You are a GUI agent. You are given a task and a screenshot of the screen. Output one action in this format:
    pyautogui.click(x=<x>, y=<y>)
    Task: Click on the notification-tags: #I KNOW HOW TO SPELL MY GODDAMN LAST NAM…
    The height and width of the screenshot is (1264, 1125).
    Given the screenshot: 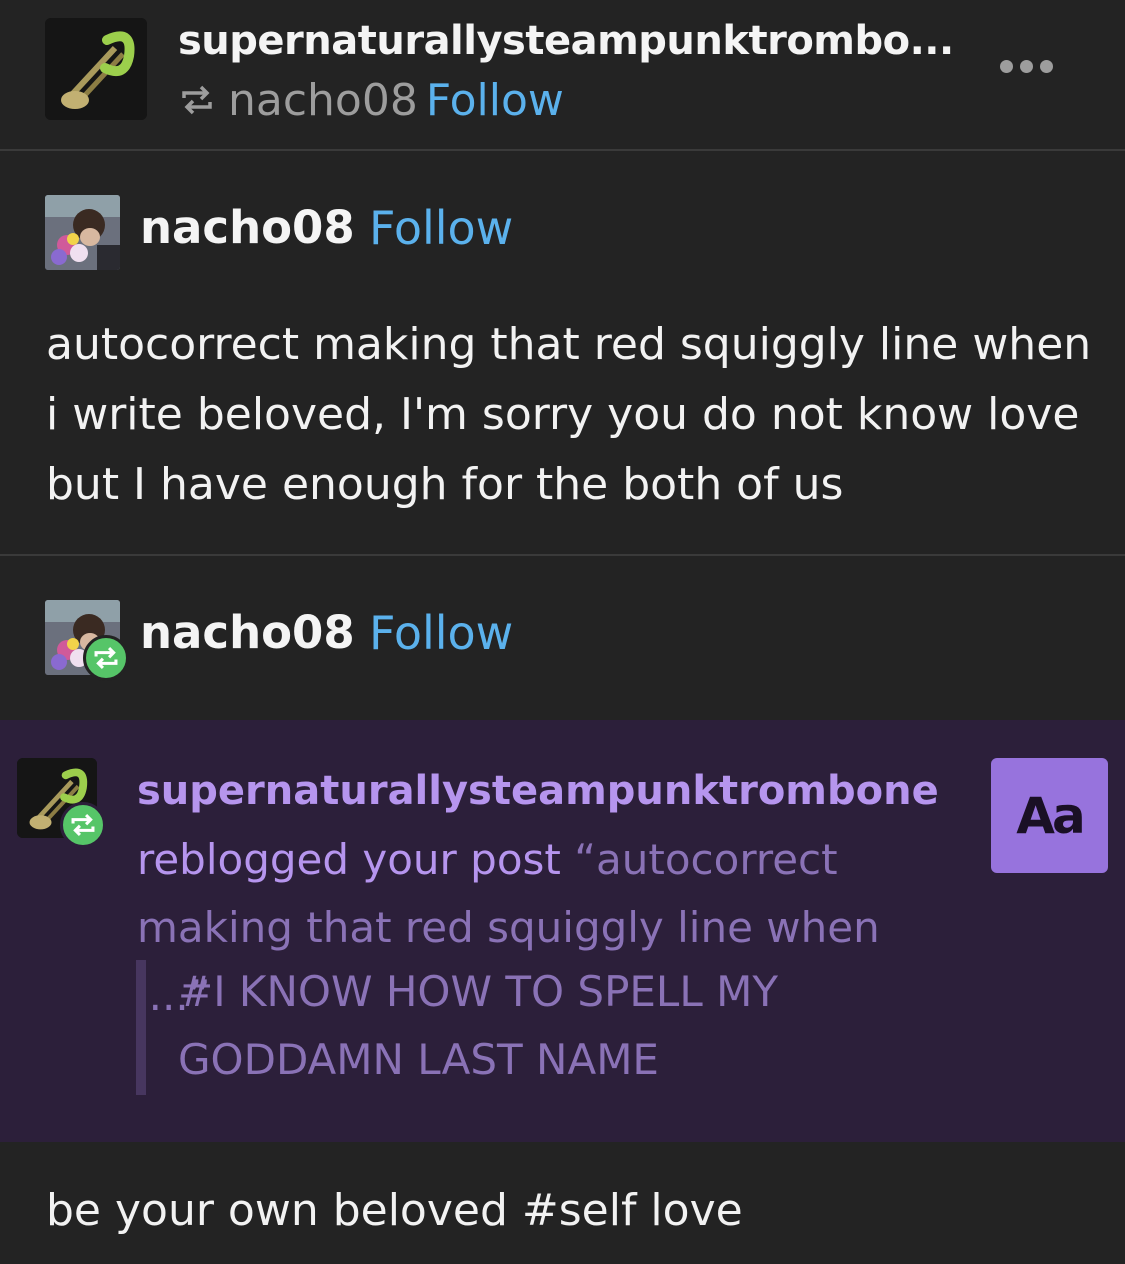 What is the action you would take?
    pyautogui.click(x=478, y=1025)
    